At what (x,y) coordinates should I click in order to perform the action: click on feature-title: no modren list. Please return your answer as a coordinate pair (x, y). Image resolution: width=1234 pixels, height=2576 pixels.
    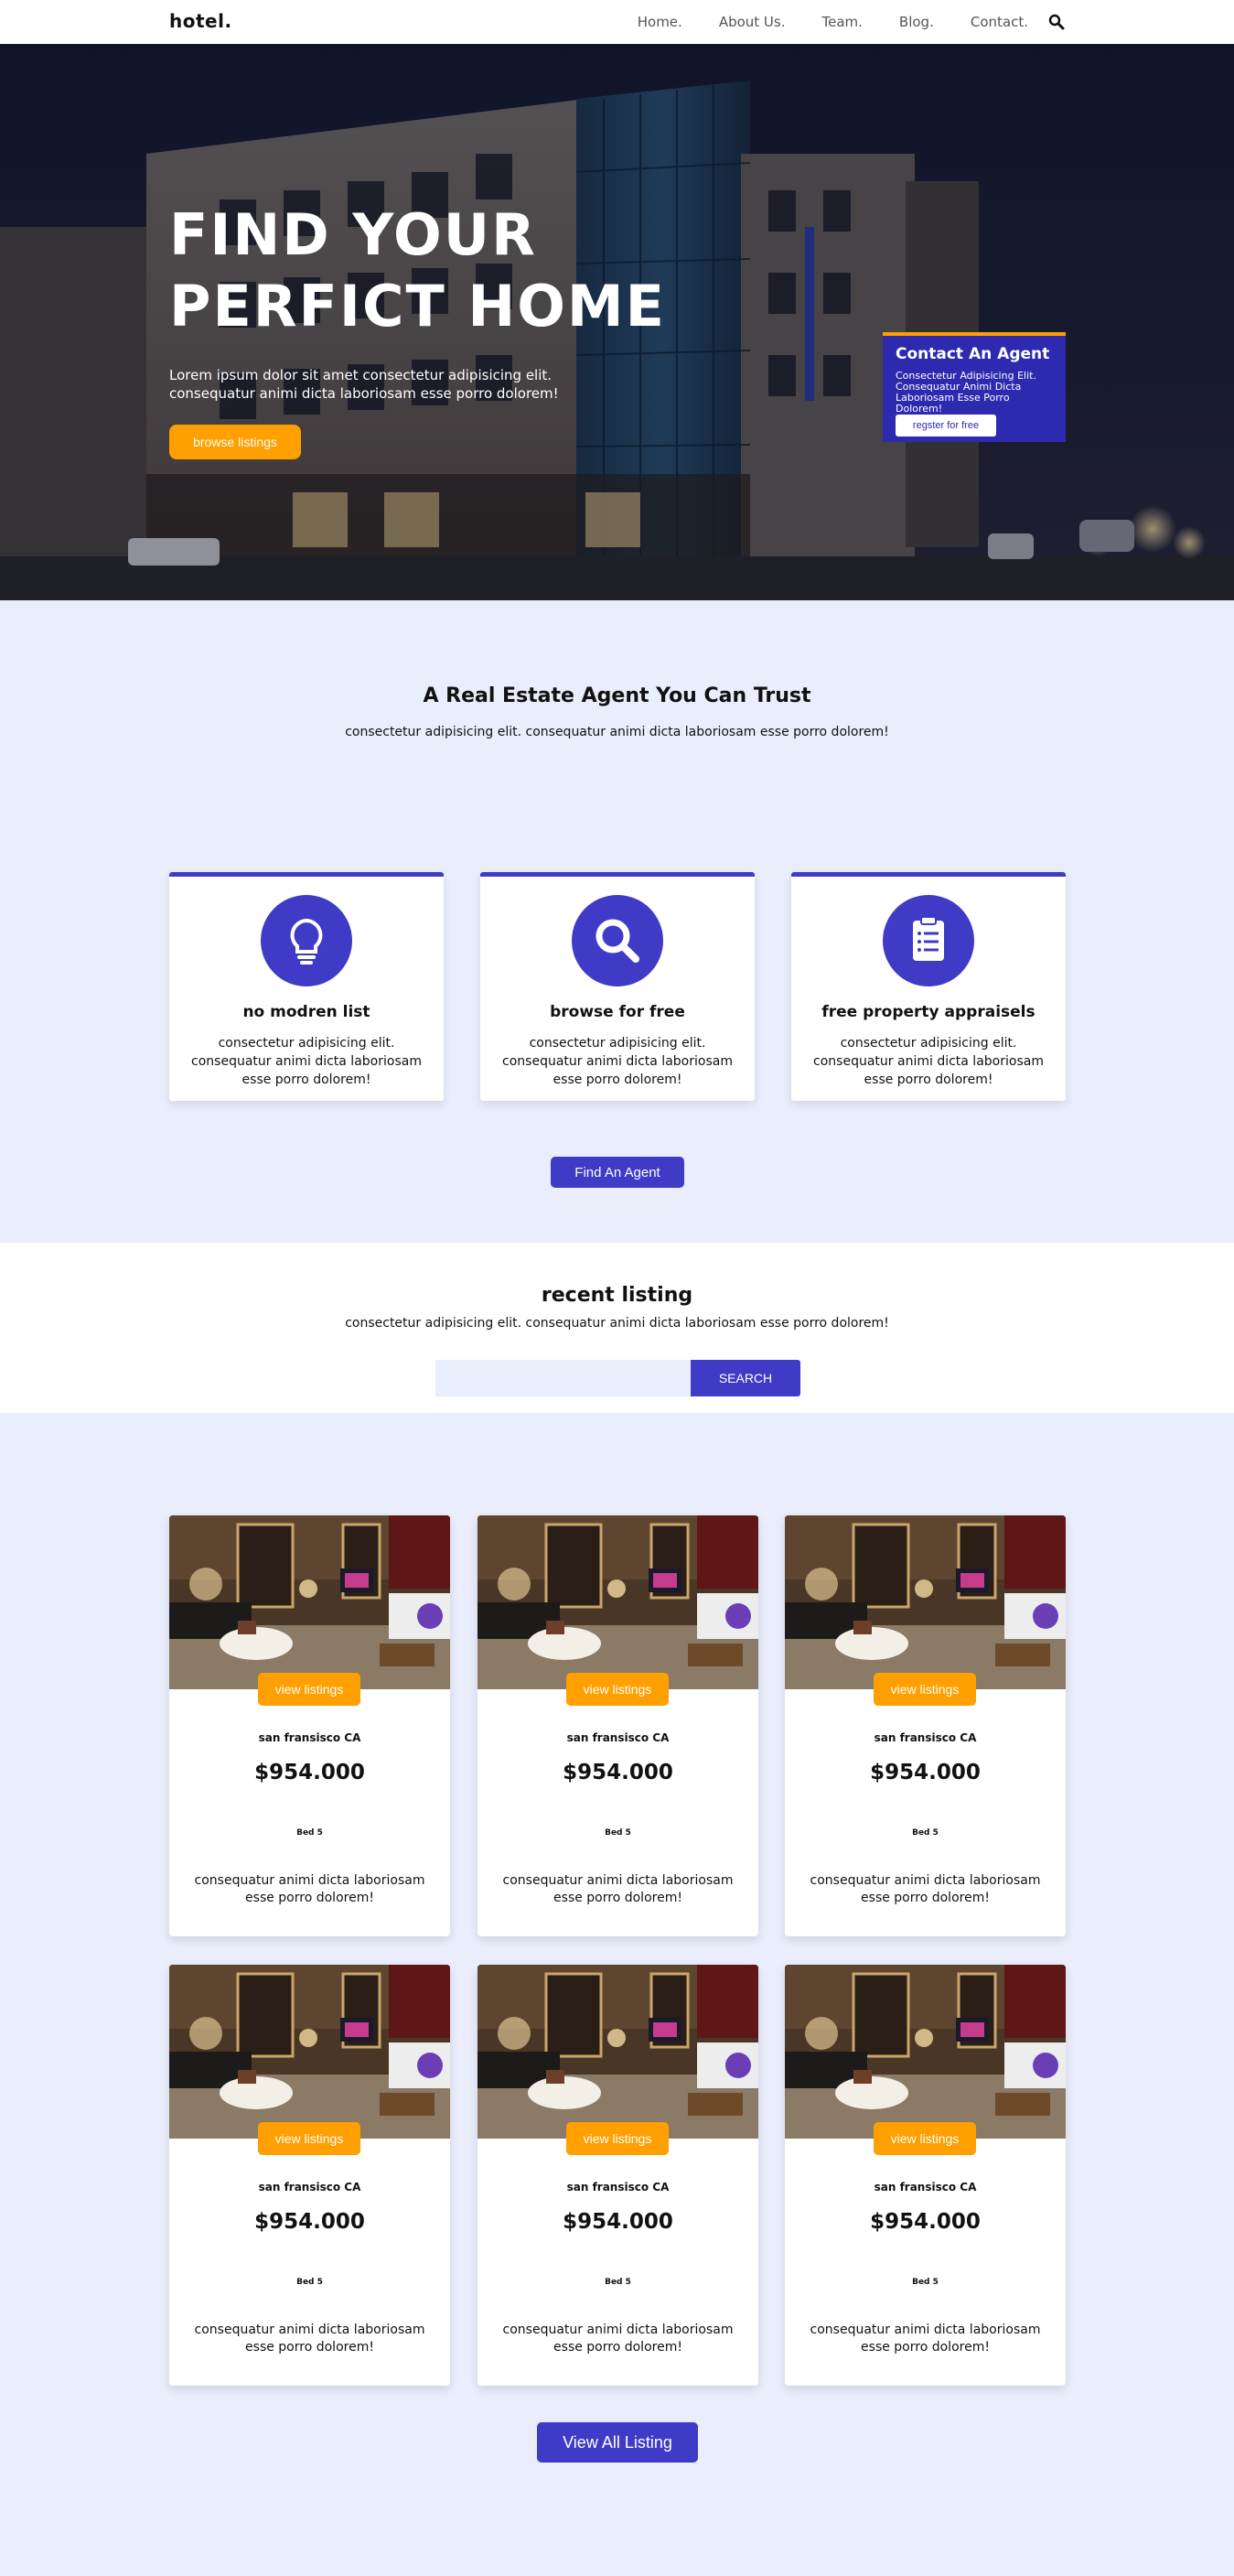
    Looking at the image, I should click on (306, 1012).